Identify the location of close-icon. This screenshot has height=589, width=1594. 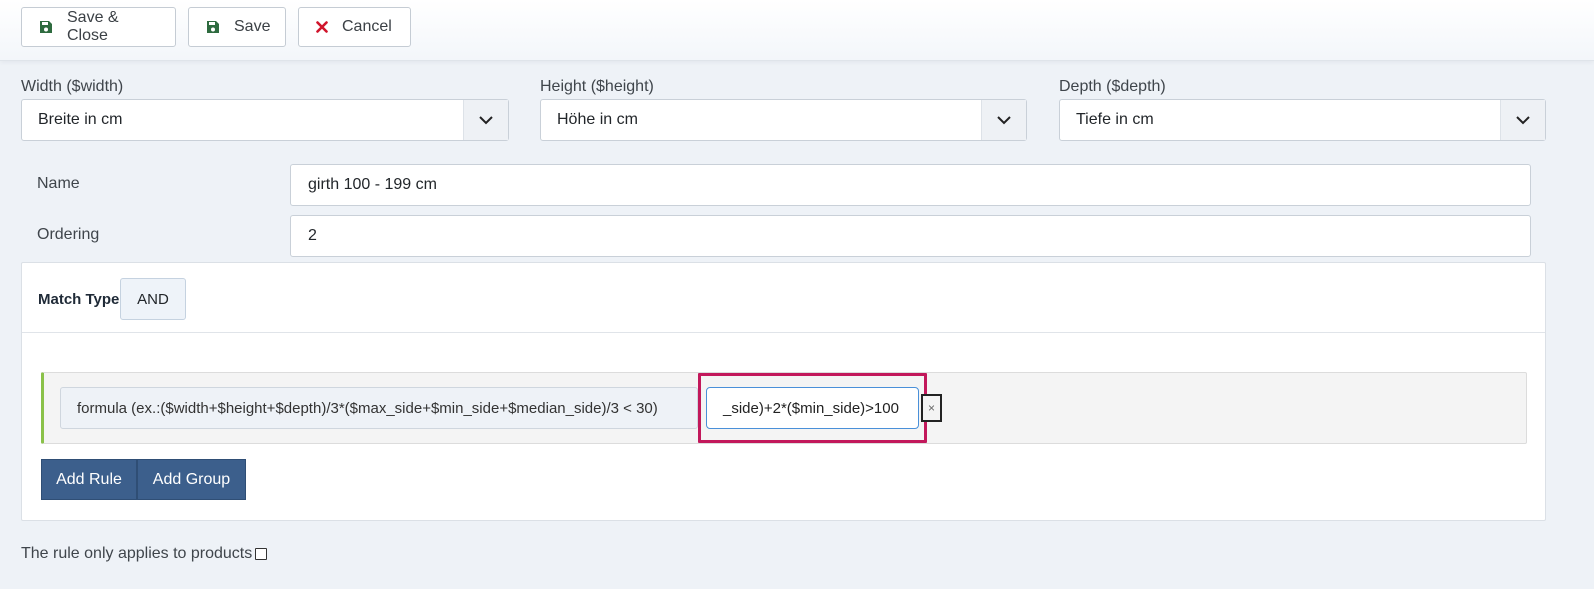
(322, 27).